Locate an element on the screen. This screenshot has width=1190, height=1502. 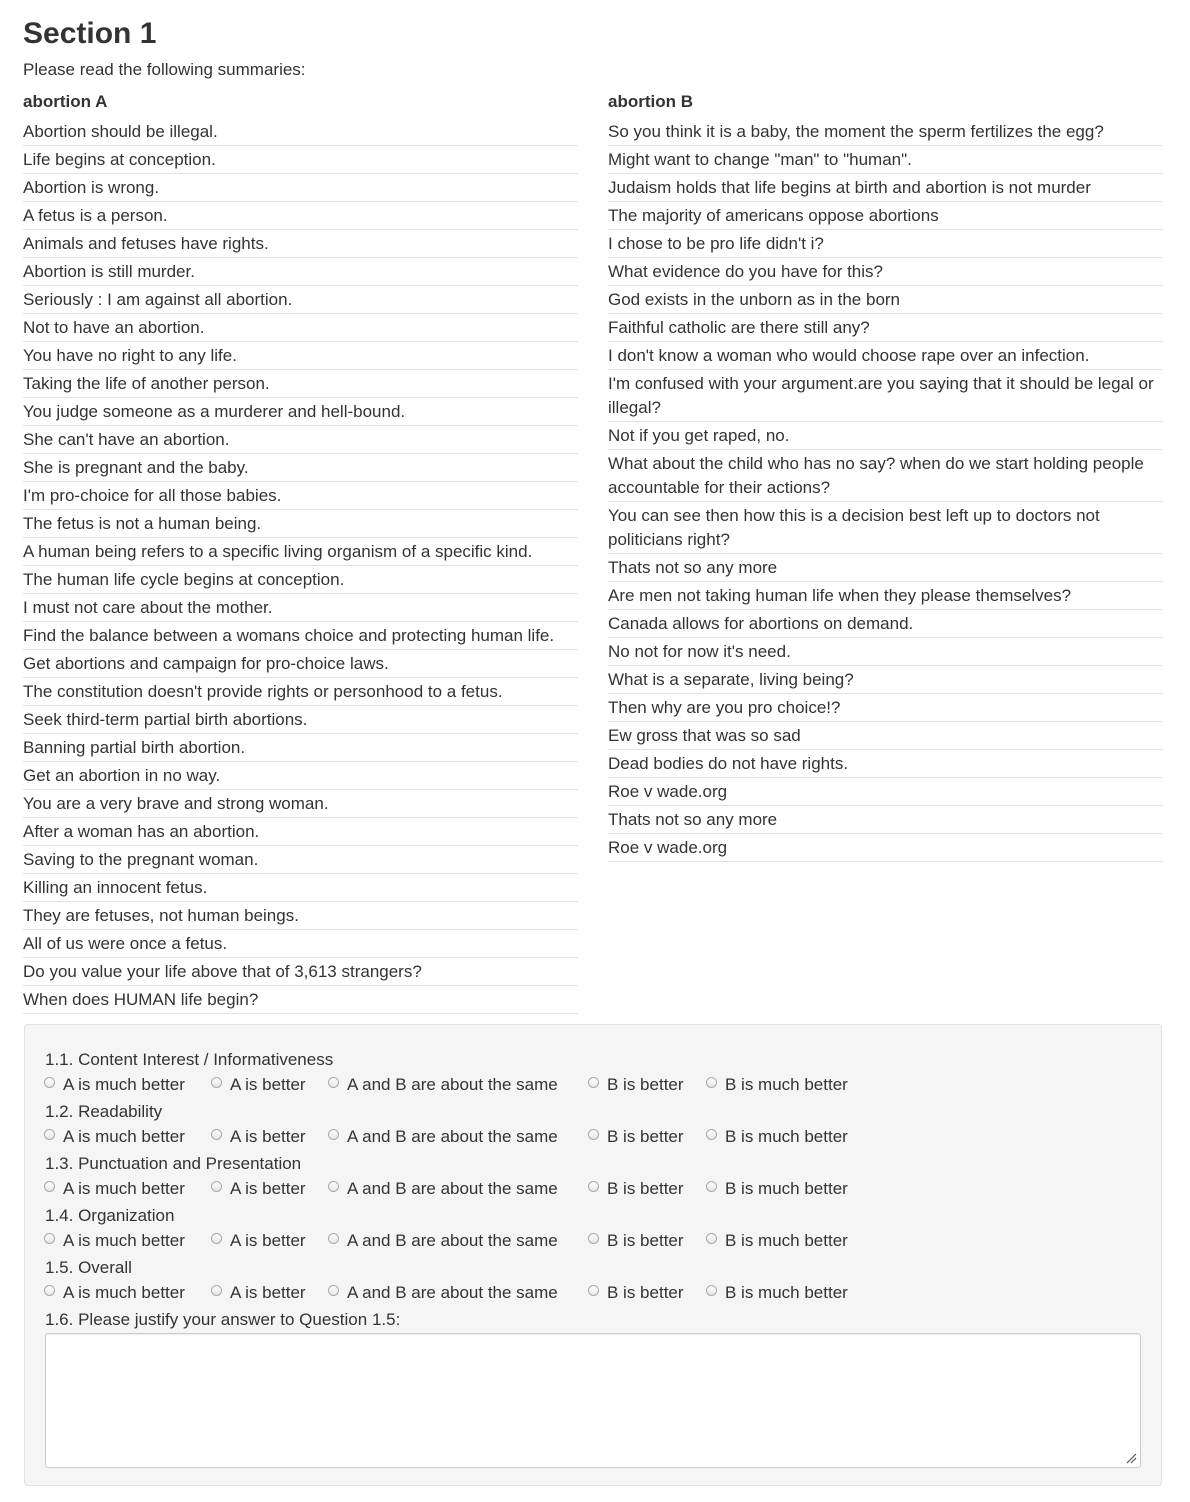
summary-a-item: They are fetuses, not human beings. is located at coordinates (300, 916).